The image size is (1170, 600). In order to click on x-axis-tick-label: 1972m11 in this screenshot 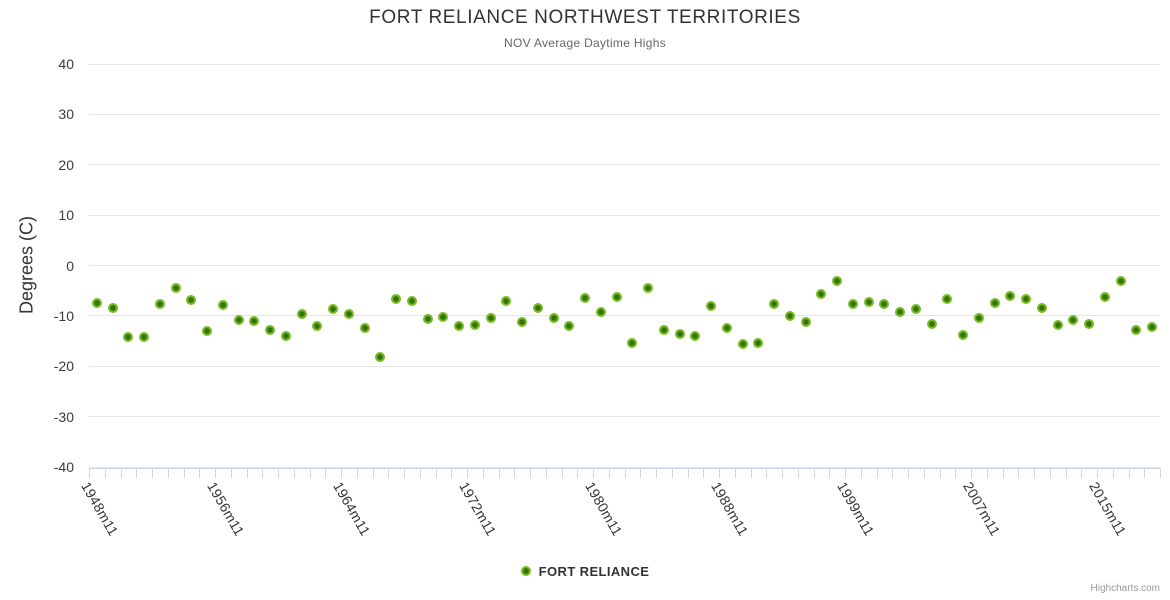, I will do `click(478, 509)`.